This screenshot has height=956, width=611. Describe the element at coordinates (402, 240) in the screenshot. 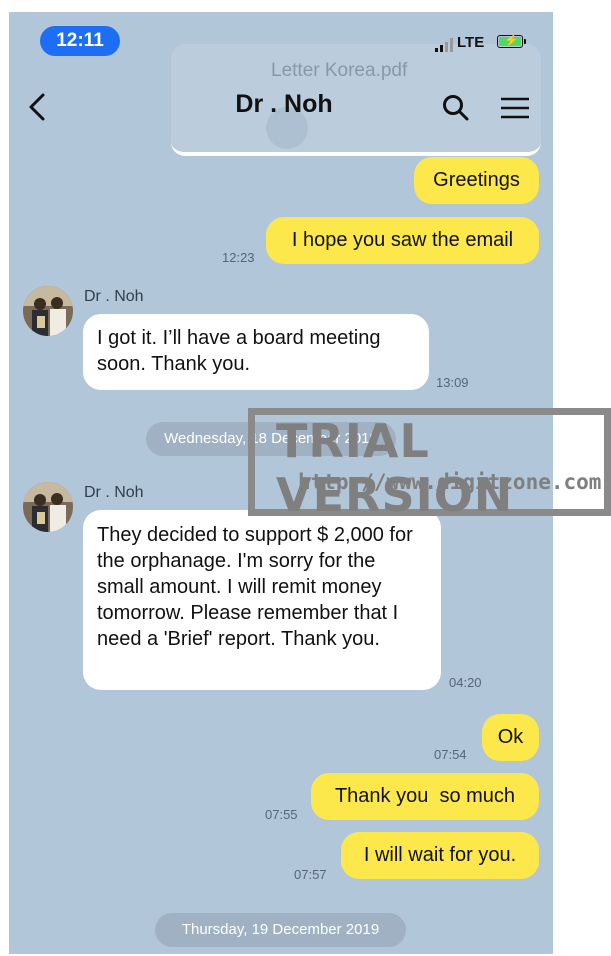

I see `message-bubble: I hope you saw the email` at that location.